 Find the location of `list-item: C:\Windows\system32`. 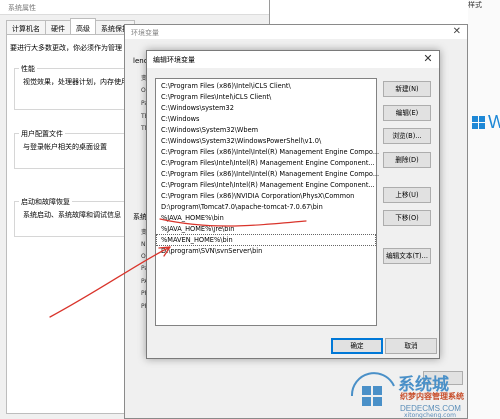

list-item: C:\Windows\system32 is located at coordinates (197, 108).